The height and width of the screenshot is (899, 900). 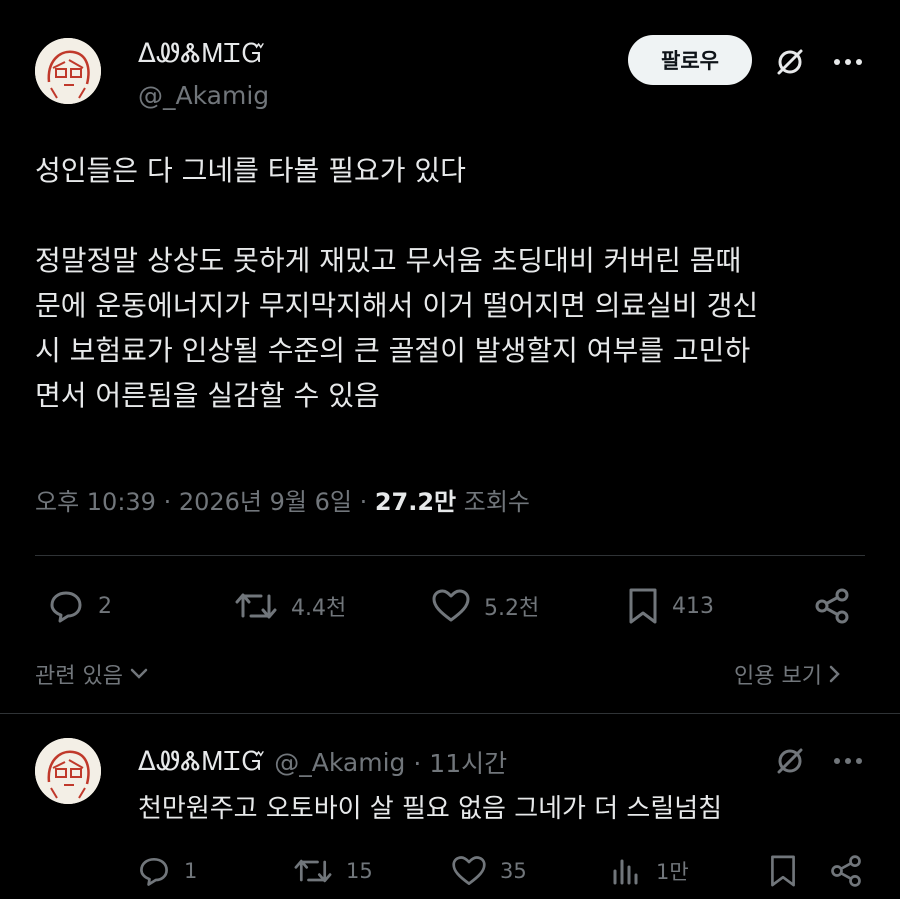 I want to click on chevron-down-icon, so click(x=139, y=673).